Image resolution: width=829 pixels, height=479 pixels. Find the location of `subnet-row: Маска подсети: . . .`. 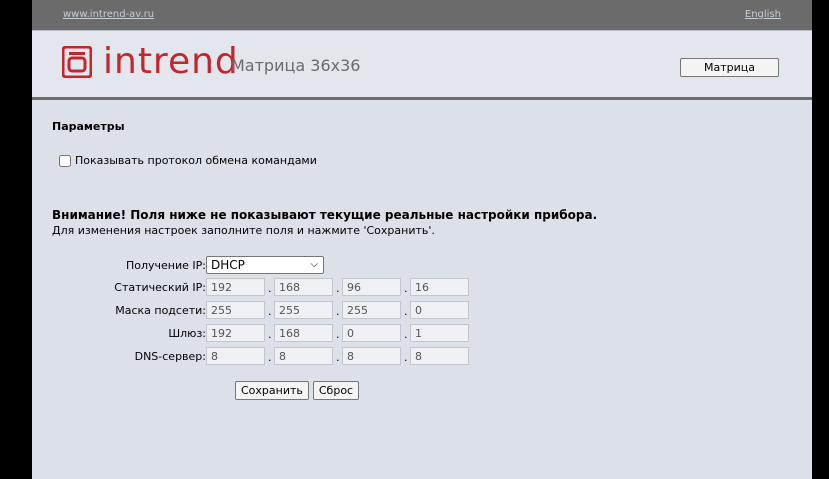

subnet-row: Маска подсети: . . . is located at coordinates (422, 311).